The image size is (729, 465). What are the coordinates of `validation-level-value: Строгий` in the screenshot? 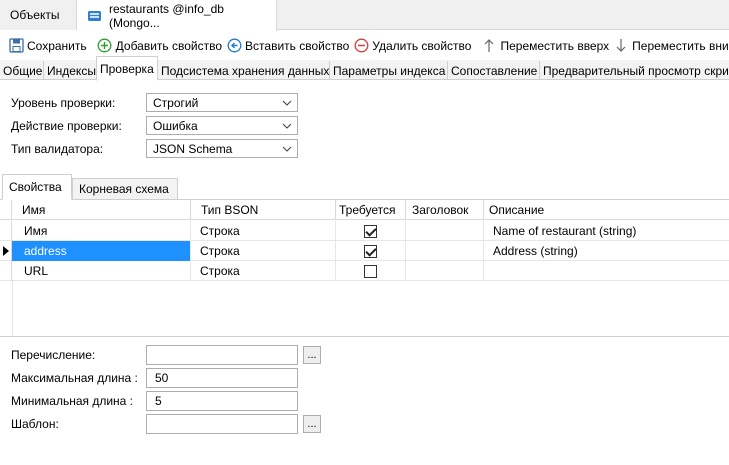 It's located at (176, 102).